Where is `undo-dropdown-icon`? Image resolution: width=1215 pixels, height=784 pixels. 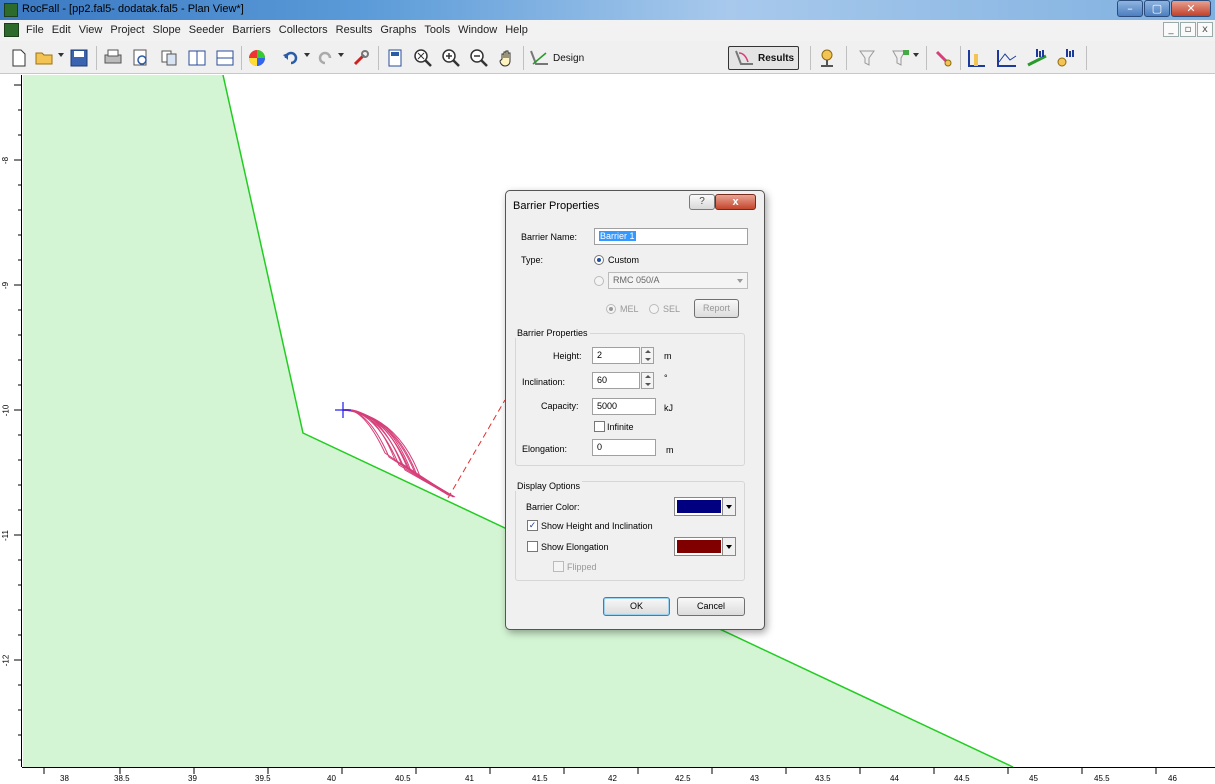 undo-dropdown-icon is located at coordinates (307, 55).